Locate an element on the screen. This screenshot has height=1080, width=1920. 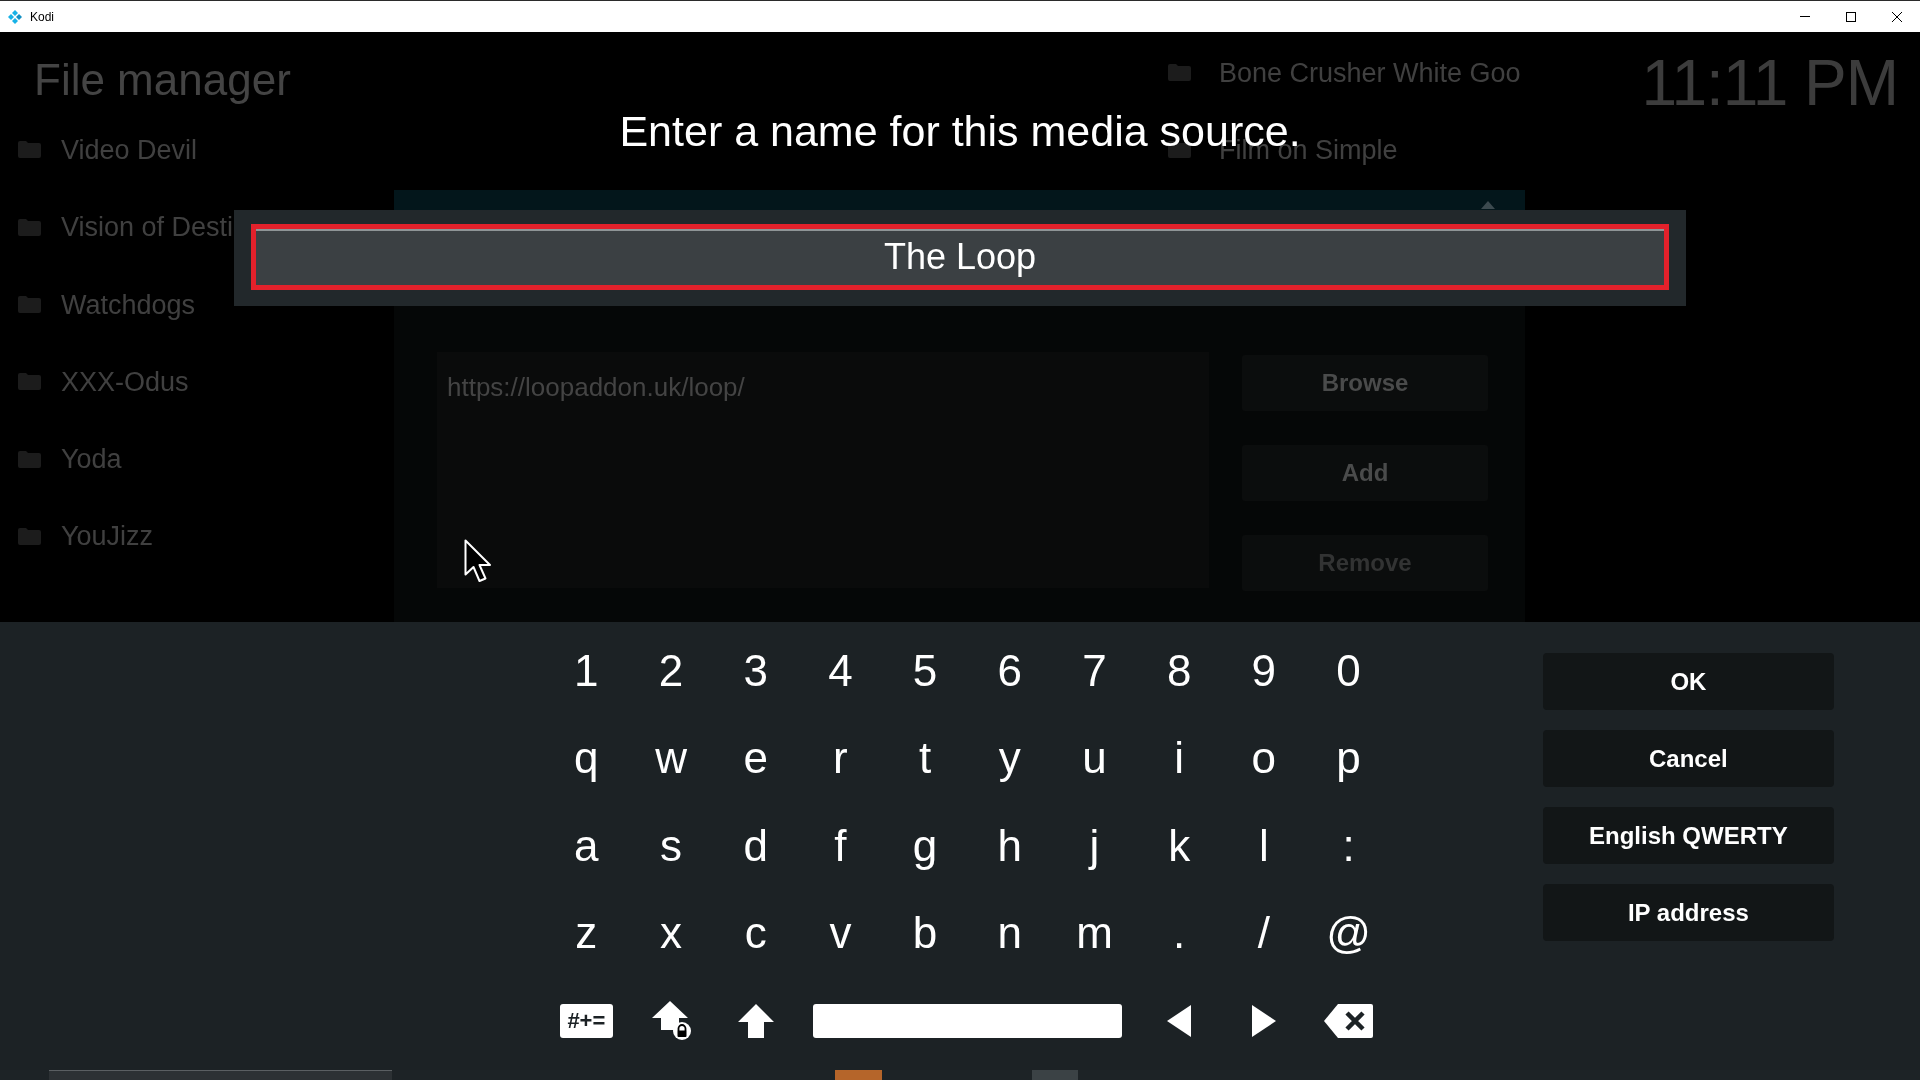
backspace-icon is located at coordinates (1349, 1020).